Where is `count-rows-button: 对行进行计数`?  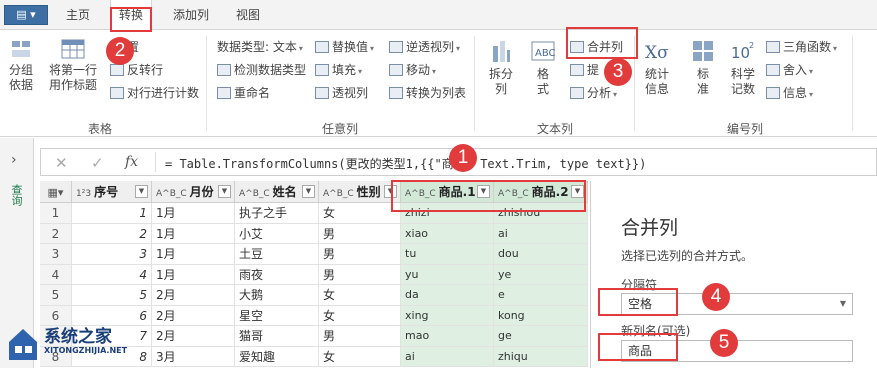
count-rows-button: 对行进行计数 is located at coordinates (154, 93).